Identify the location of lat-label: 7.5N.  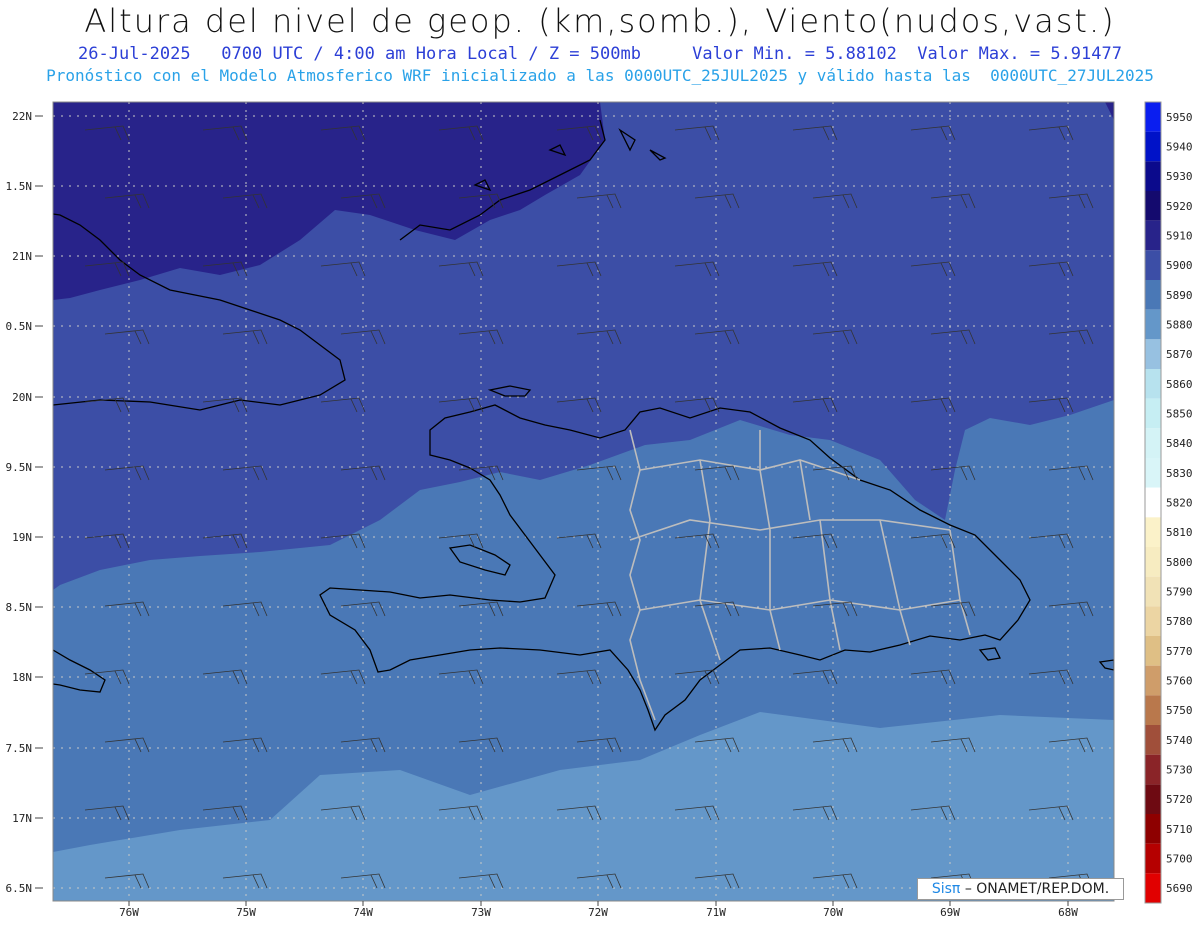
(19, 748).